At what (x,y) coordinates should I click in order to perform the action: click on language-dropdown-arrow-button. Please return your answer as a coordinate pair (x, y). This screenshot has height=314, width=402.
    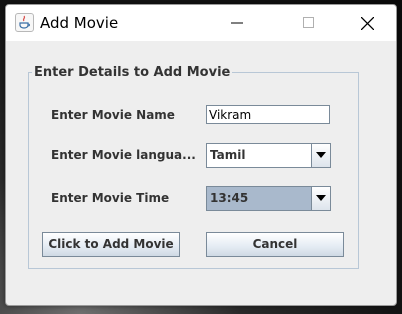
    Looking at the image, I should click on (320, 155).